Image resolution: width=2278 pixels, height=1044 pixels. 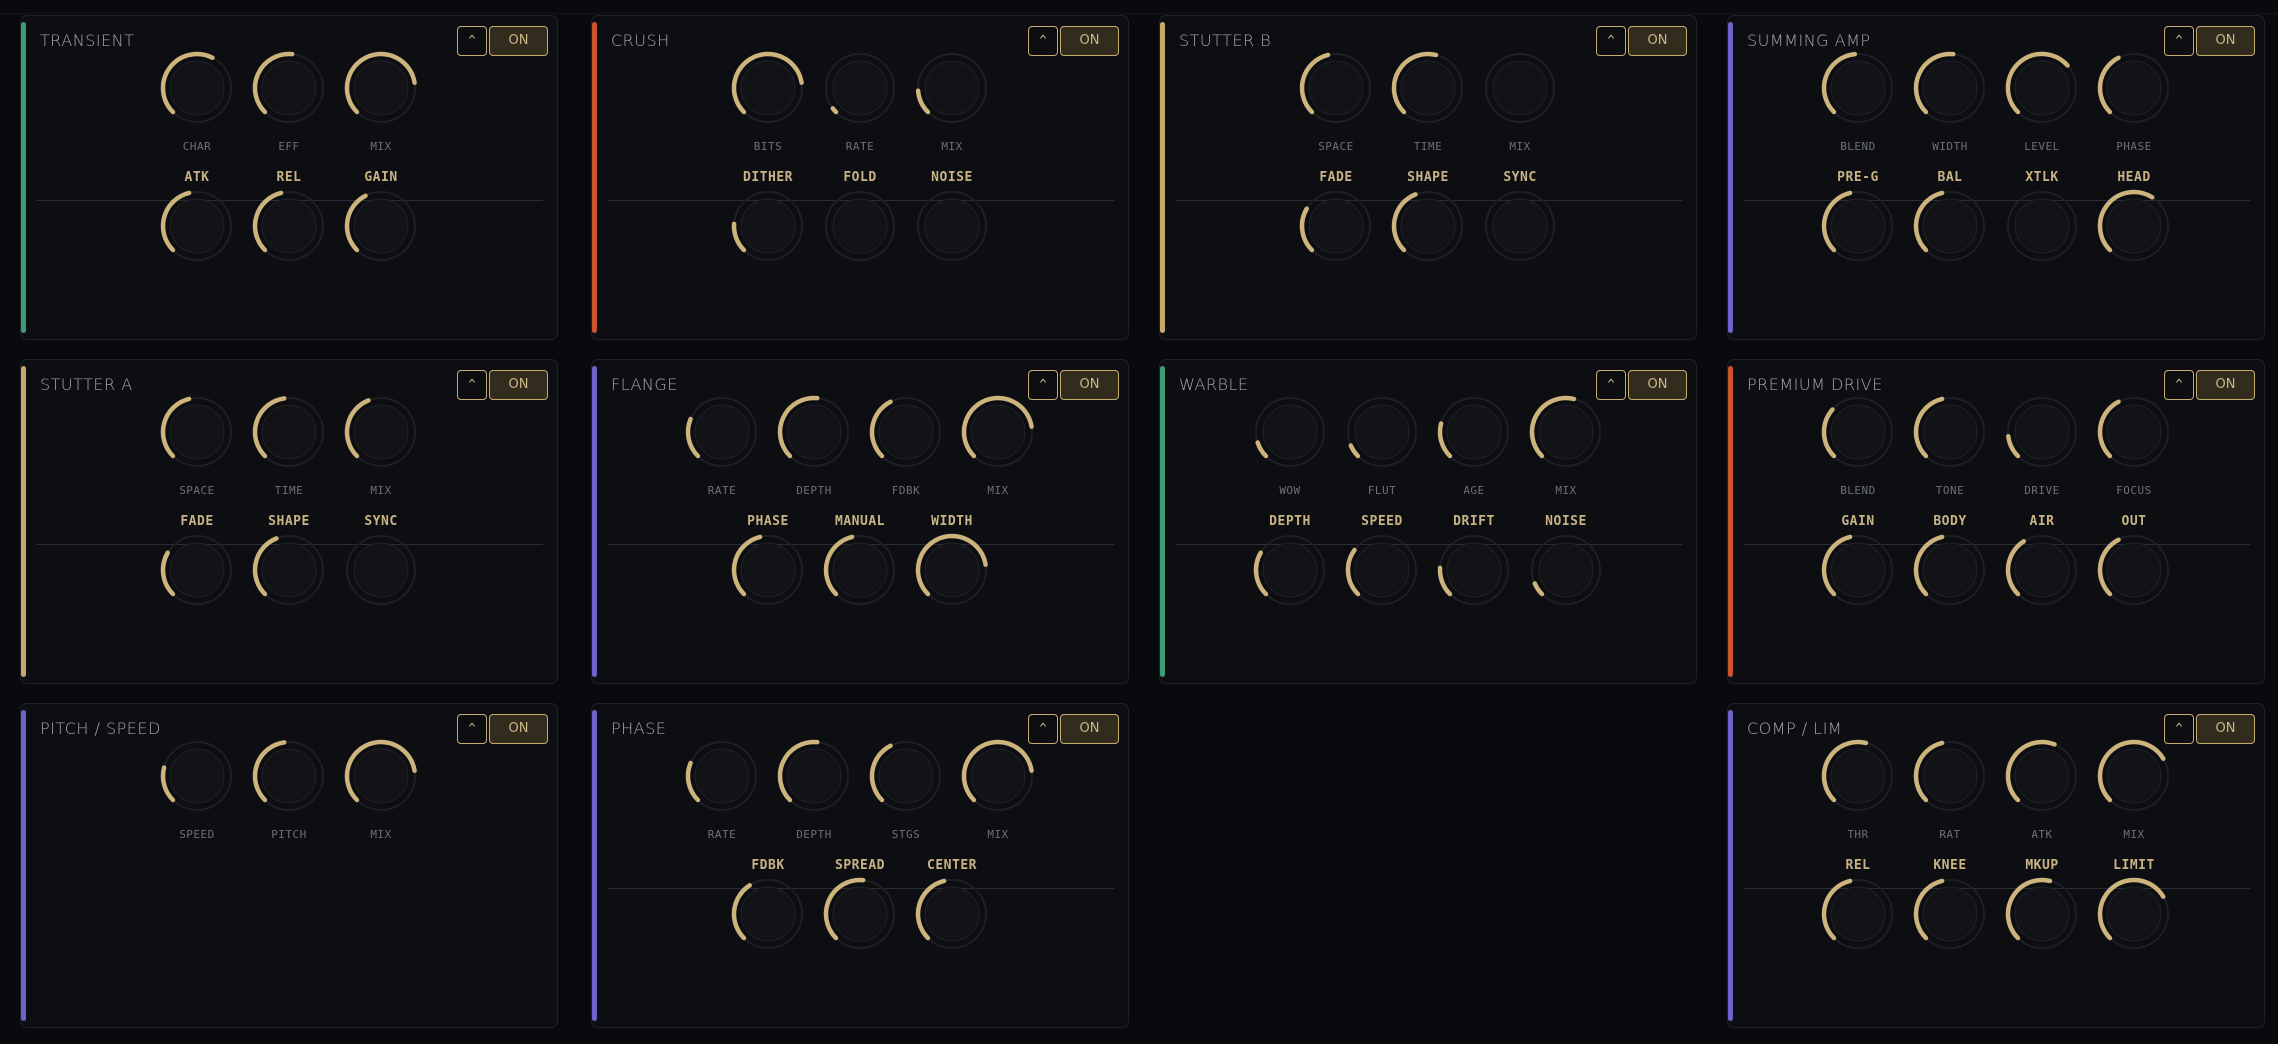 I want to click on knob-phase: PHASE, so click(x=2134, y=100).